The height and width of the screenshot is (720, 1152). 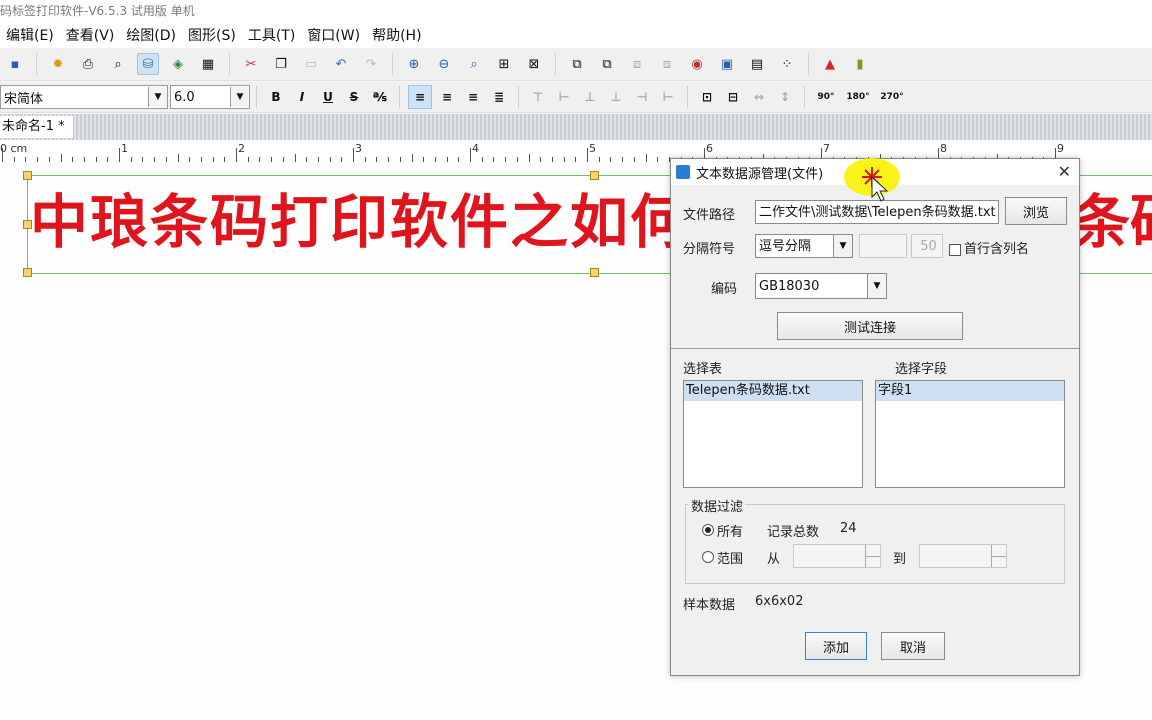 What do you see at coordinates (757, 64) in the screenshot?
I see `align-icon: ▤` at bounding box center [757, 64].